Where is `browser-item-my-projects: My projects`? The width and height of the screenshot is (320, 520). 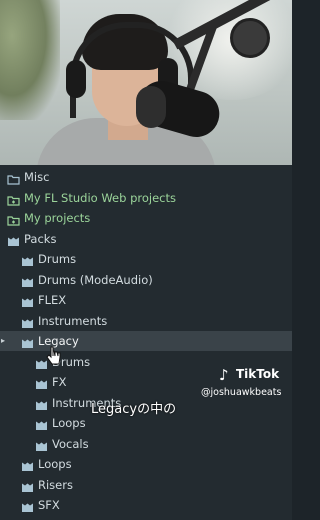 browser-item-my-projects: My projects is located at coordinates (146, 218).